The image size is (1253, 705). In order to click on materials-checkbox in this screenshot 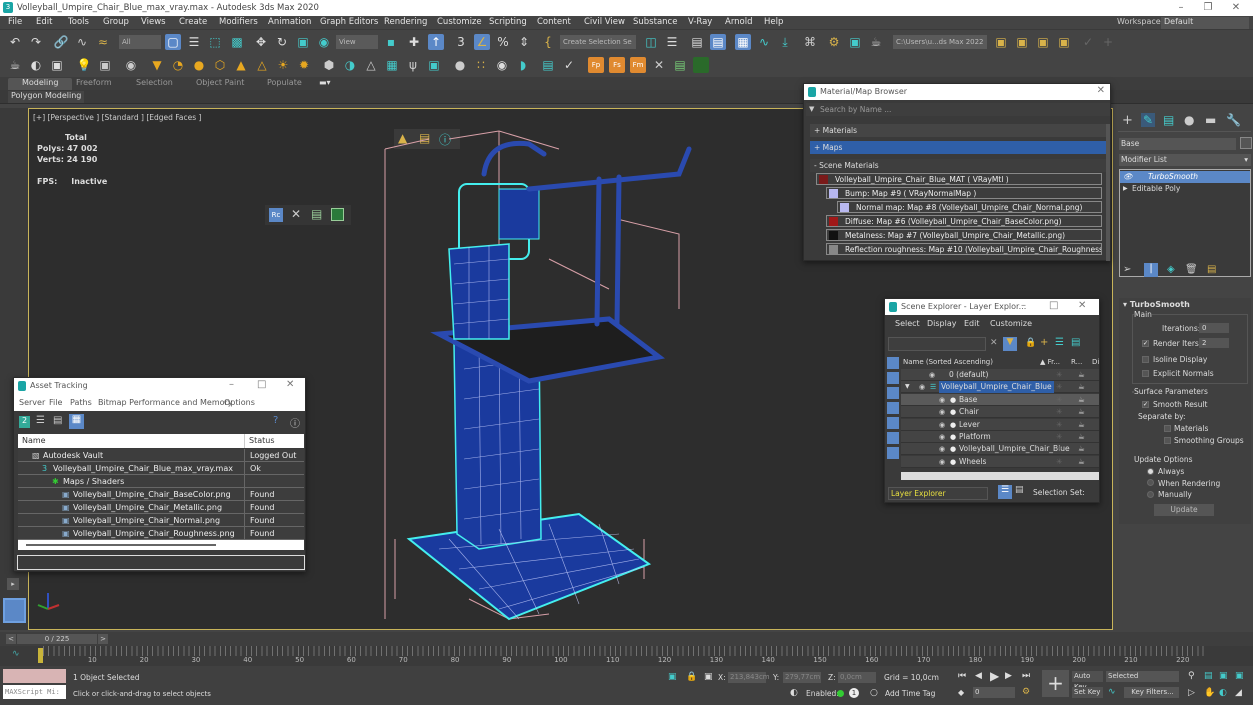, I will do `click(1167, 428)`.